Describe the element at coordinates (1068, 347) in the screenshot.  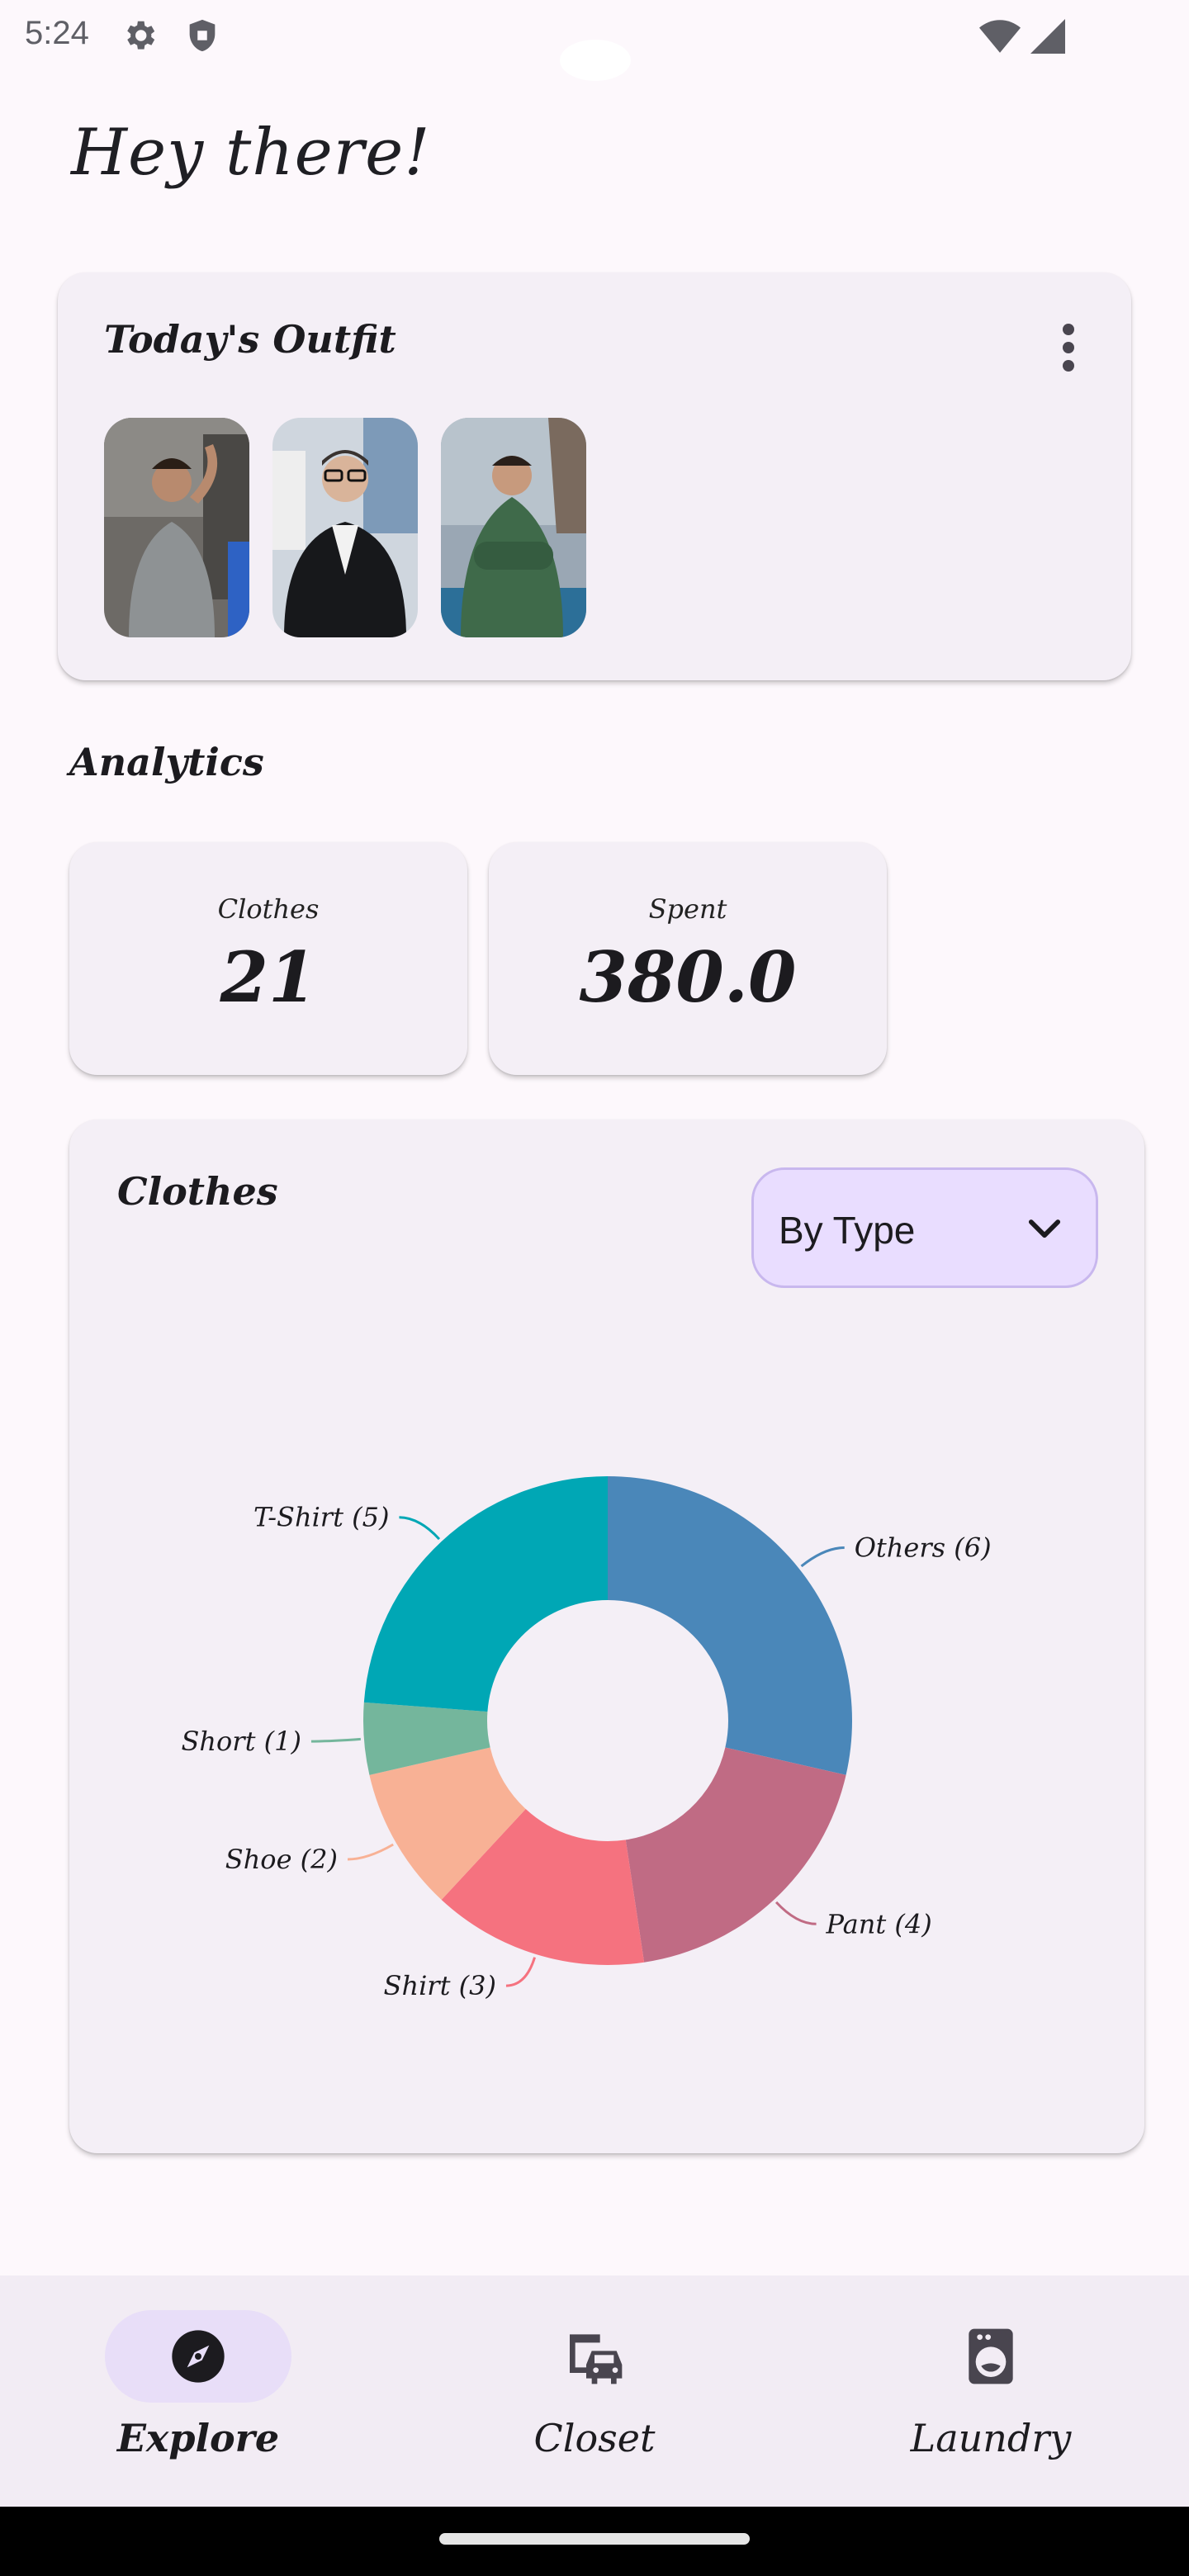
I see `more-vert-icon` at that location.